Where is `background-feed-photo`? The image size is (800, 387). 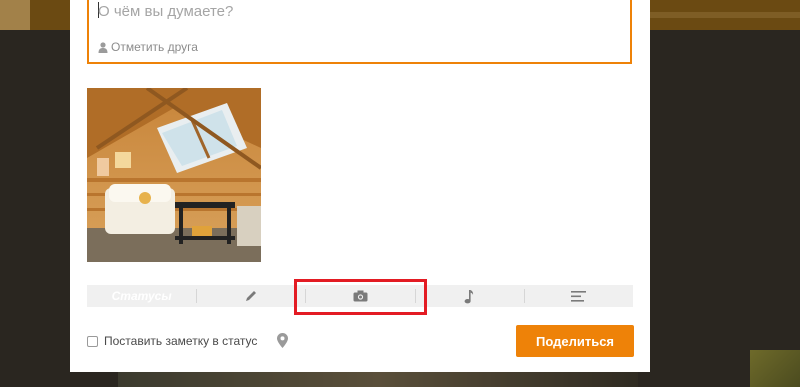 background-feed-photo is located at coordinates (378, 379).